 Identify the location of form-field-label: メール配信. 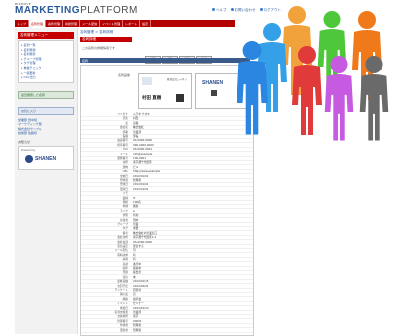
(121, 250).